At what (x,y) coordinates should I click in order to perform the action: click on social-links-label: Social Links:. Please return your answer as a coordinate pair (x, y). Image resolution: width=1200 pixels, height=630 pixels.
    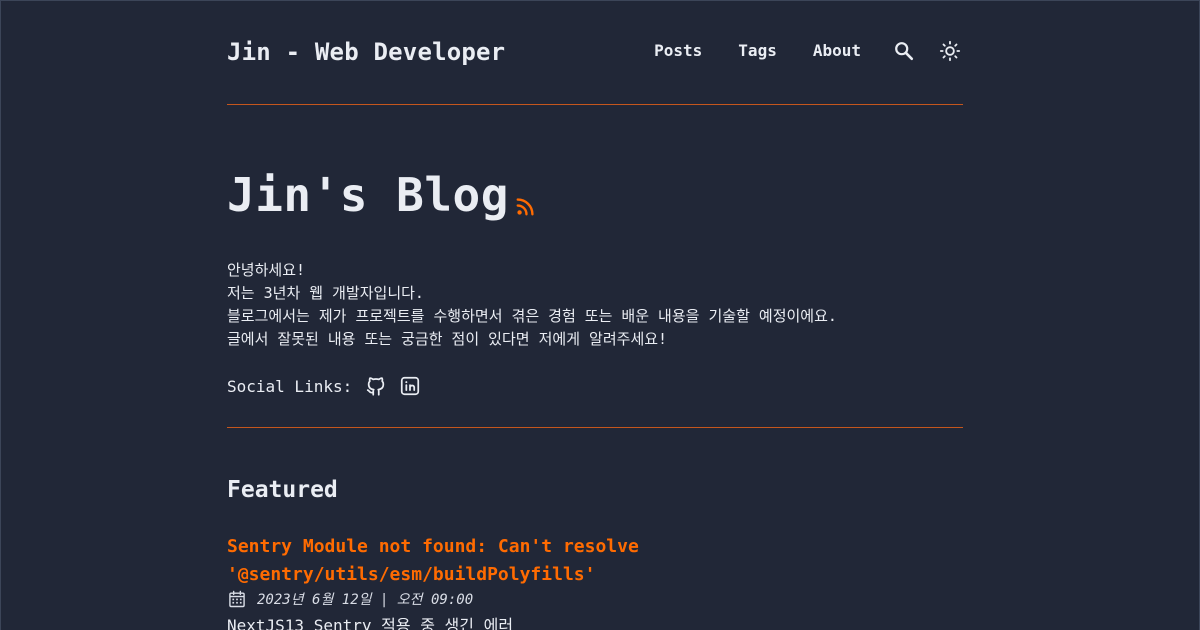
    Looking at the image, I should click on (290, 386).